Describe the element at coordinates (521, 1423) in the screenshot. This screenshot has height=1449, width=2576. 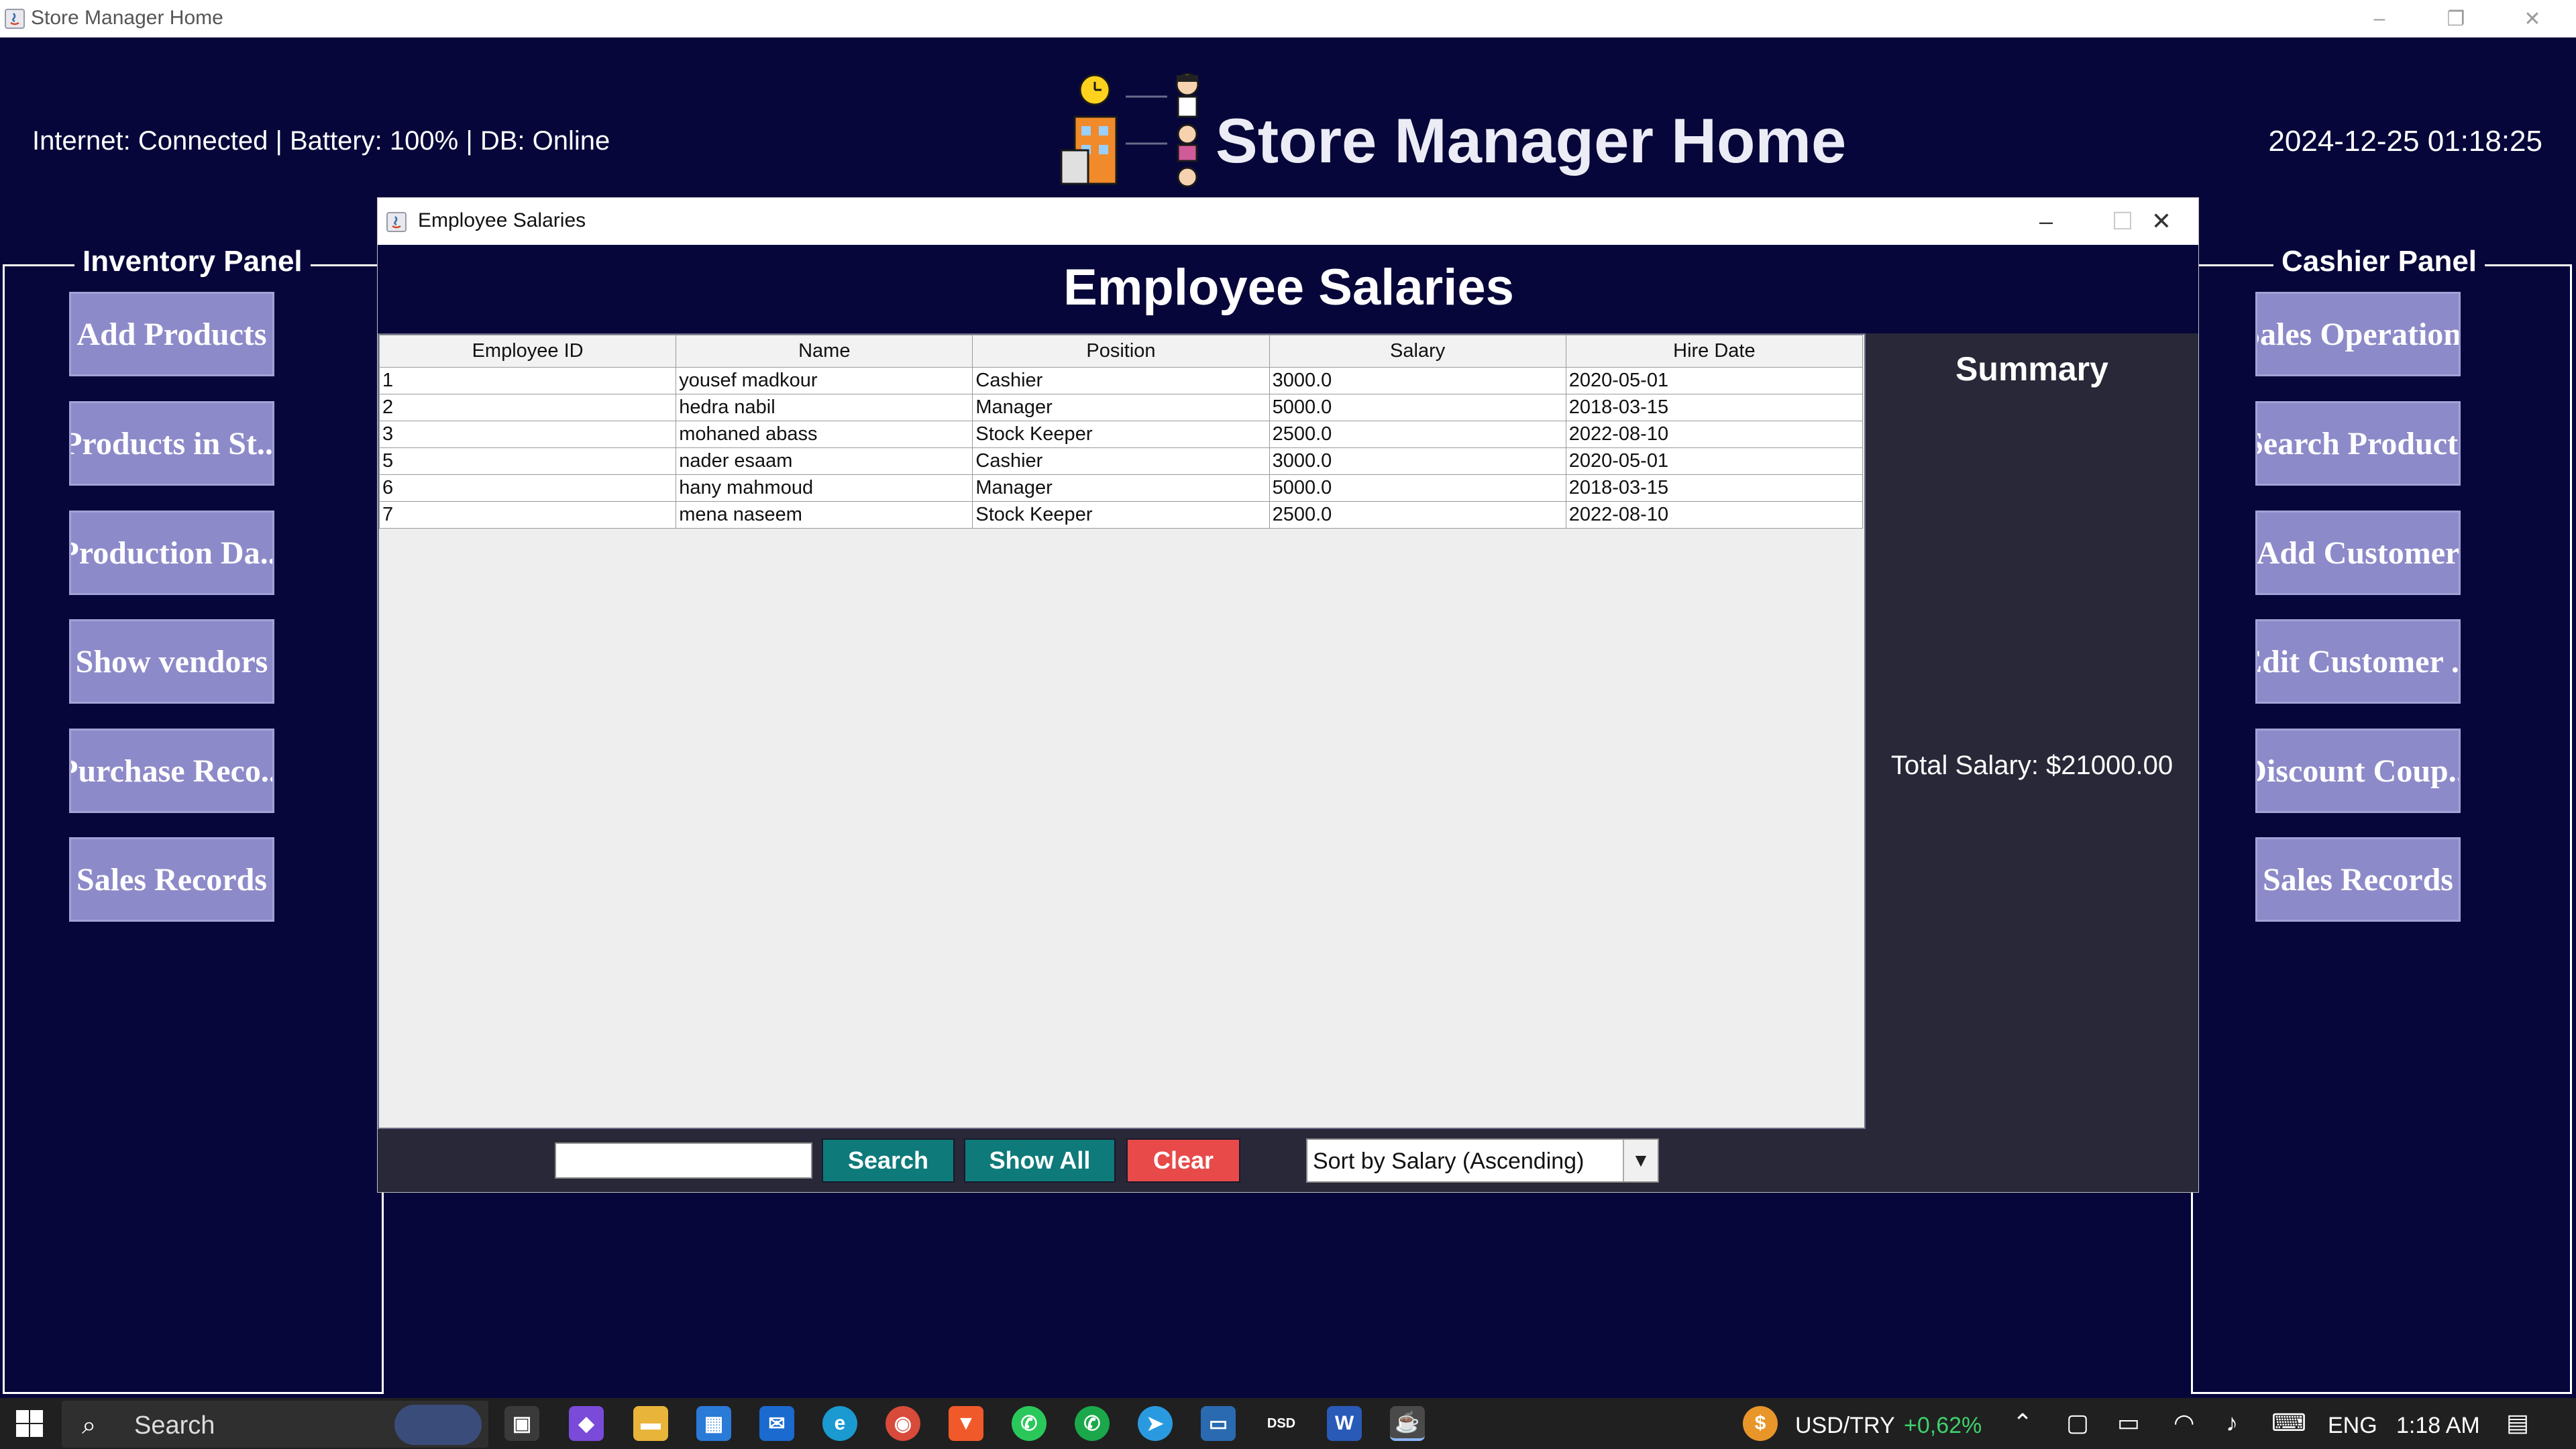
I see `task-view-icon: ▣` at that location.